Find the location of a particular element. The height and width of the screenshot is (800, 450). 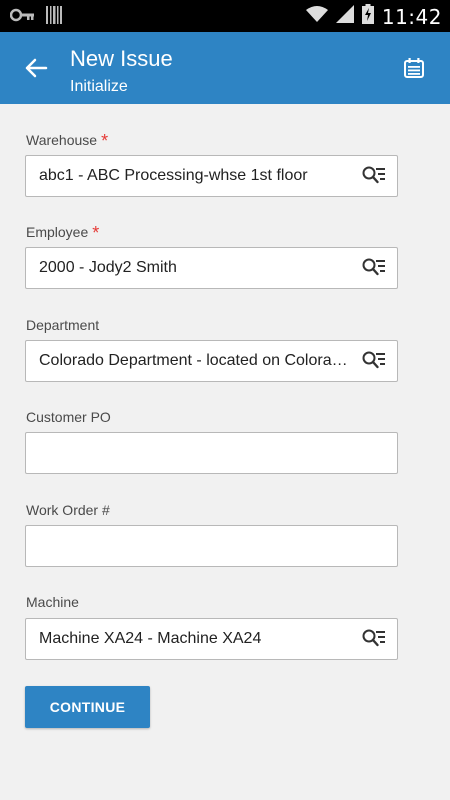

warehouse-field: abc1 - ABC Processing-whse 1st floor is located at coordinates (211, 176).